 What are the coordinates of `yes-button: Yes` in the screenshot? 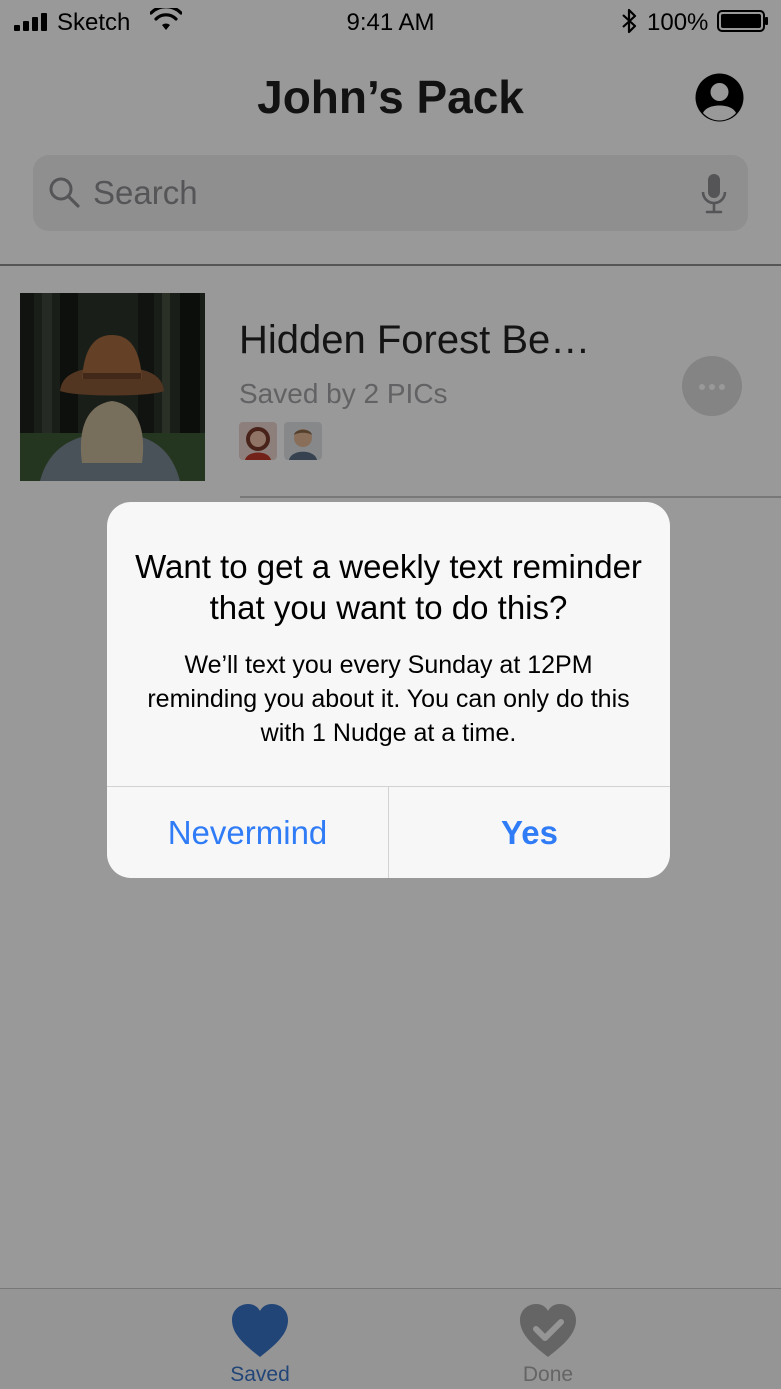 It's located at (529, 832).